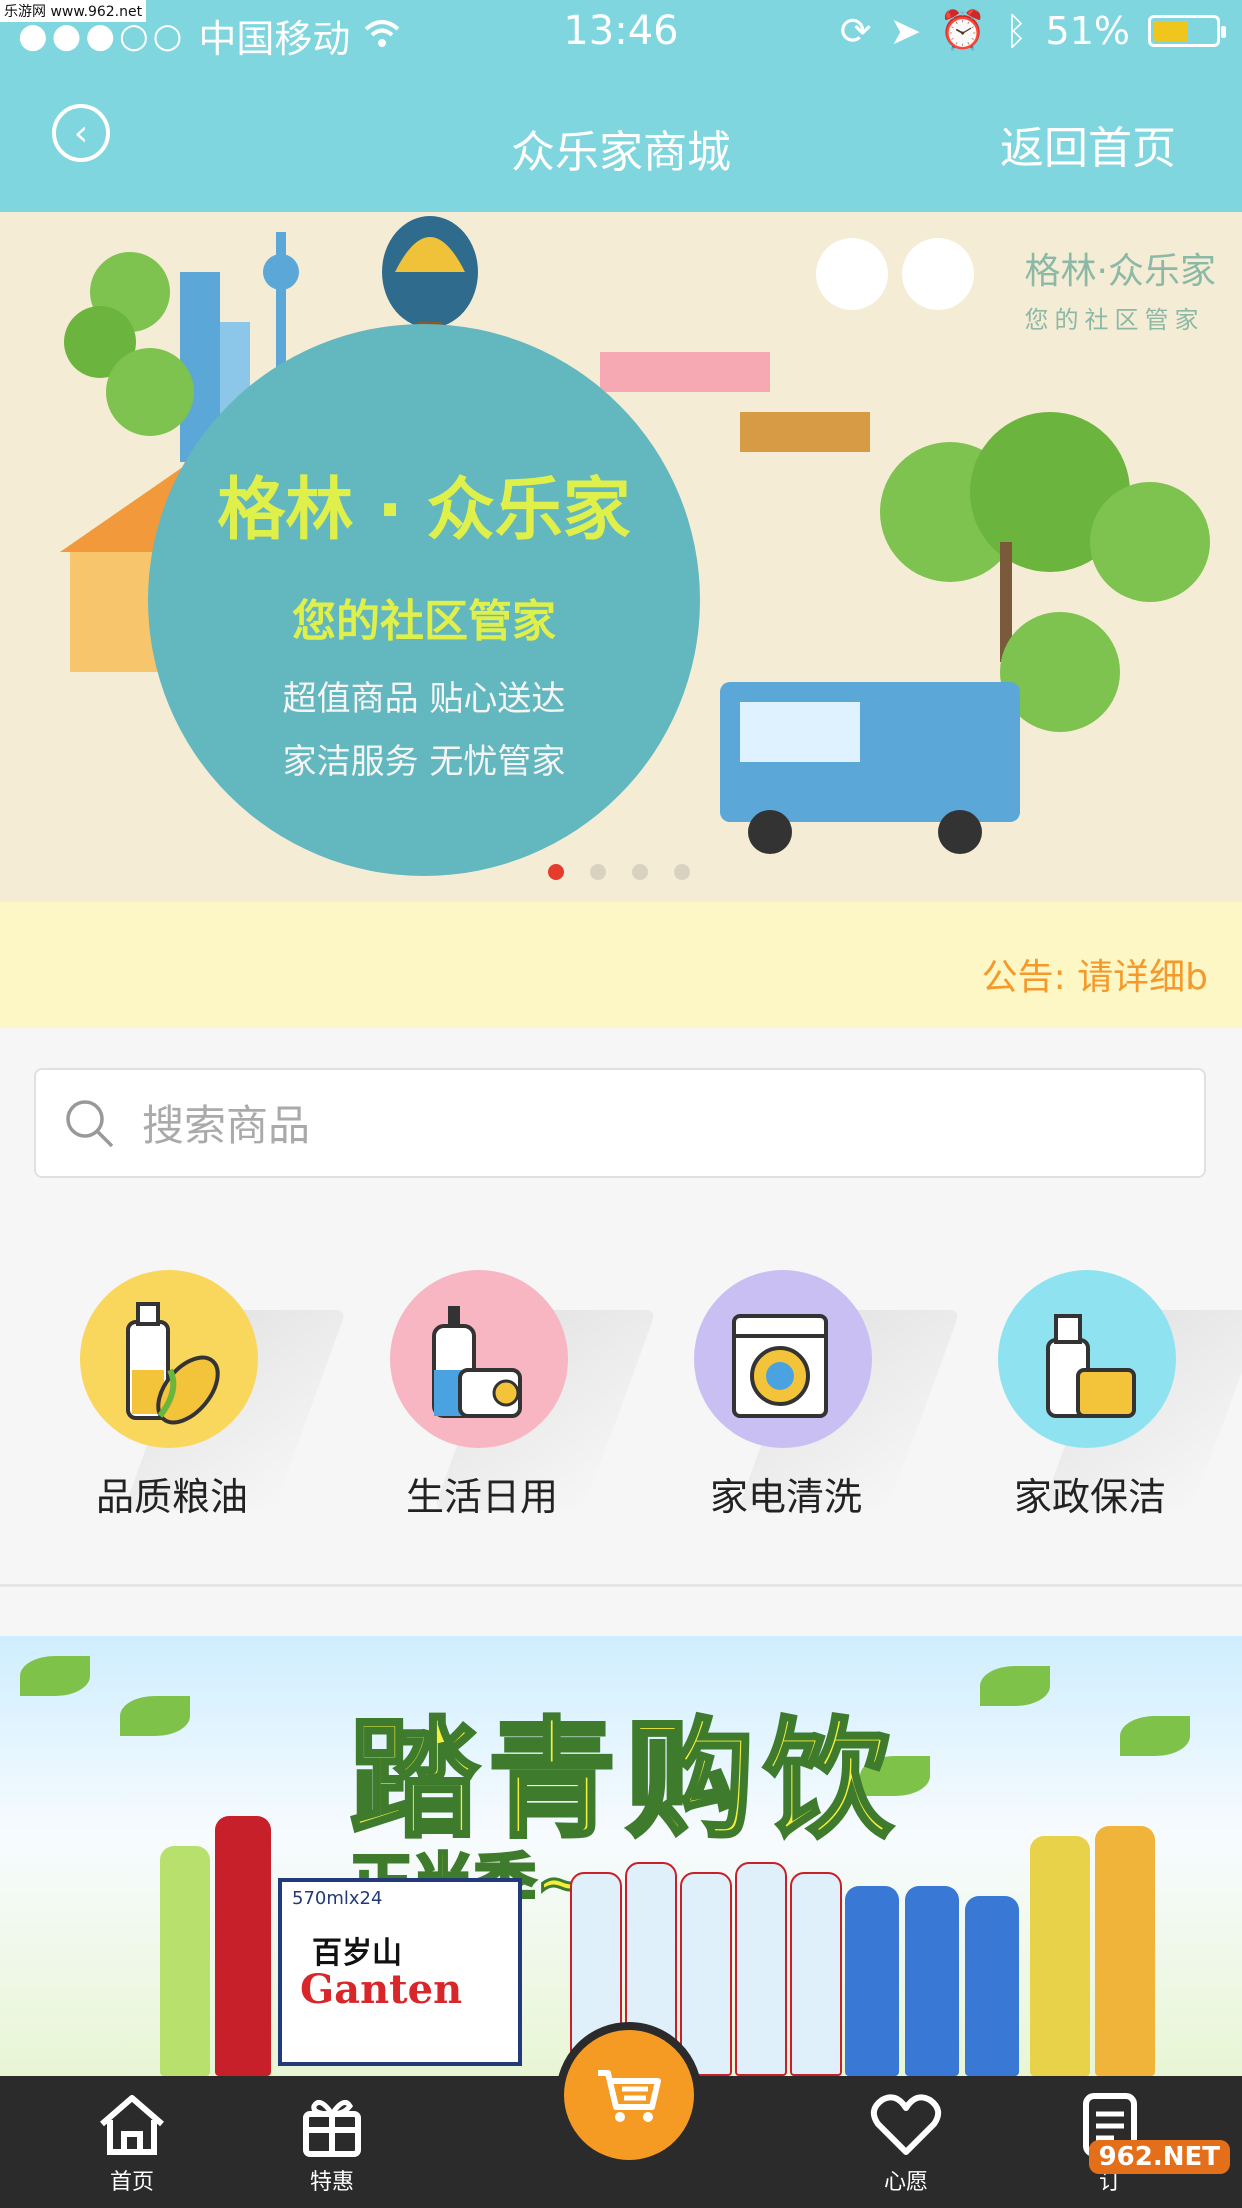 This screenshot has width=1242, height=2208. I want to click on category-daily-use: 生活日用, so click(483, 1405).